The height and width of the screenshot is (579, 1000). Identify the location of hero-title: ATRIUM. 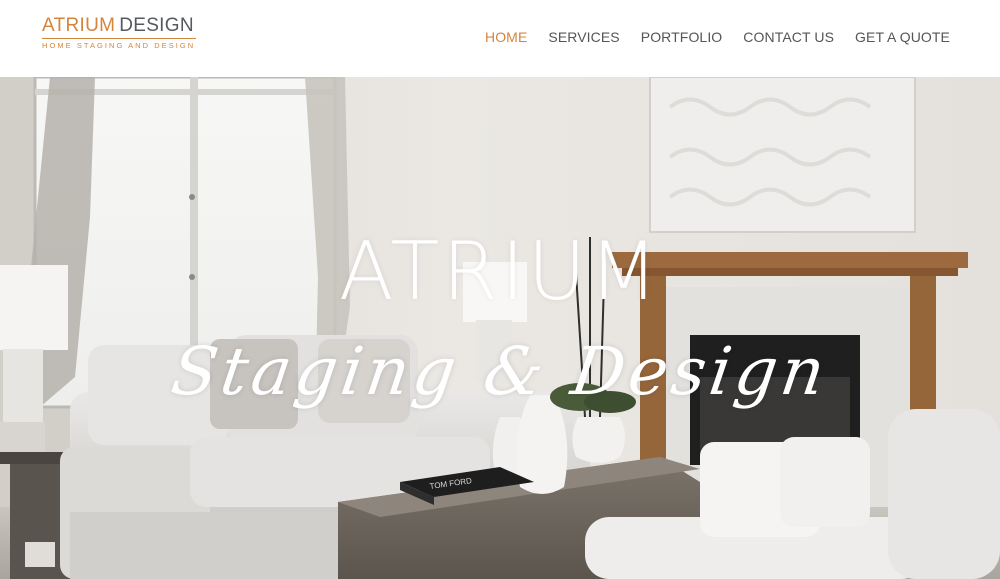
(500, 271).